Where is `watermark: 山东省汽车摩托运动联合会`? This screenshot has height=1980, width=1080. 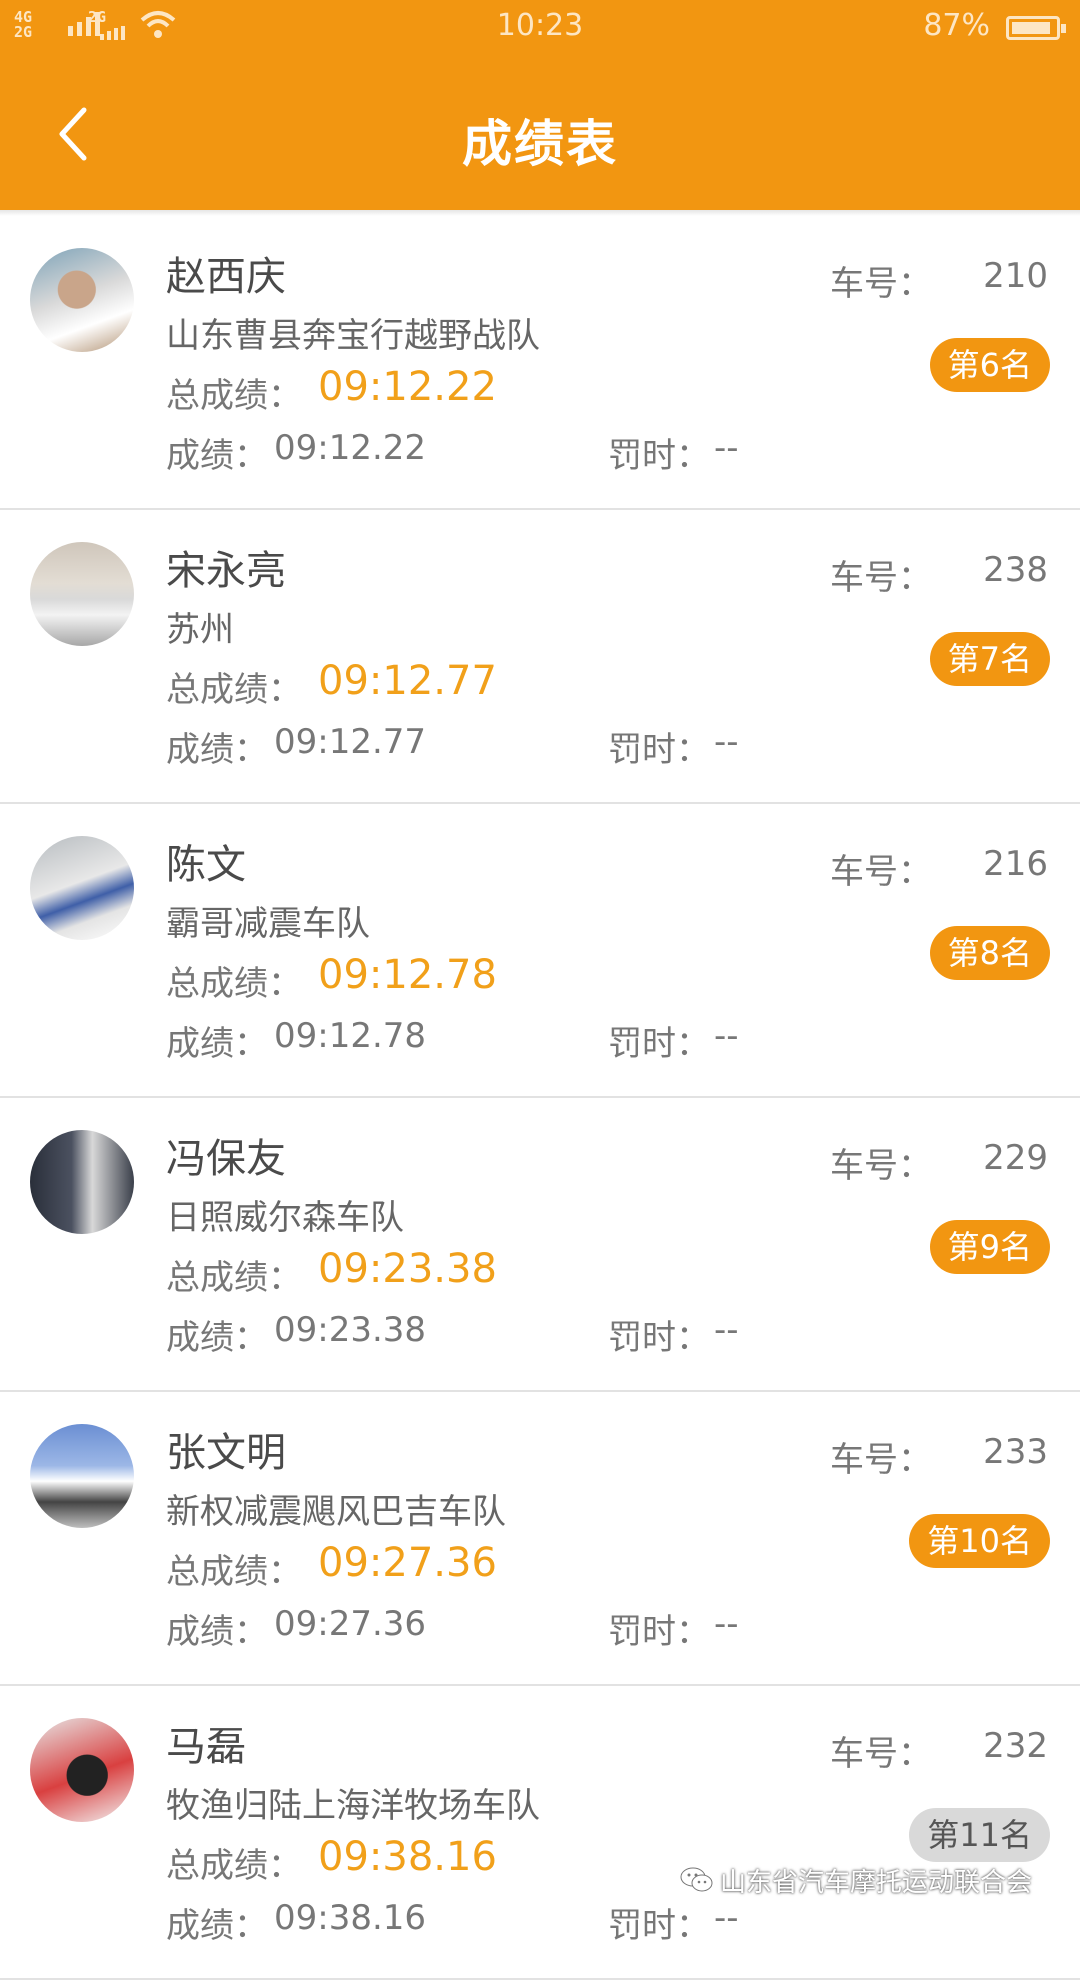 watermark: 山东省汽车摩托运动联合会 is located at coordinates (856, 1880).